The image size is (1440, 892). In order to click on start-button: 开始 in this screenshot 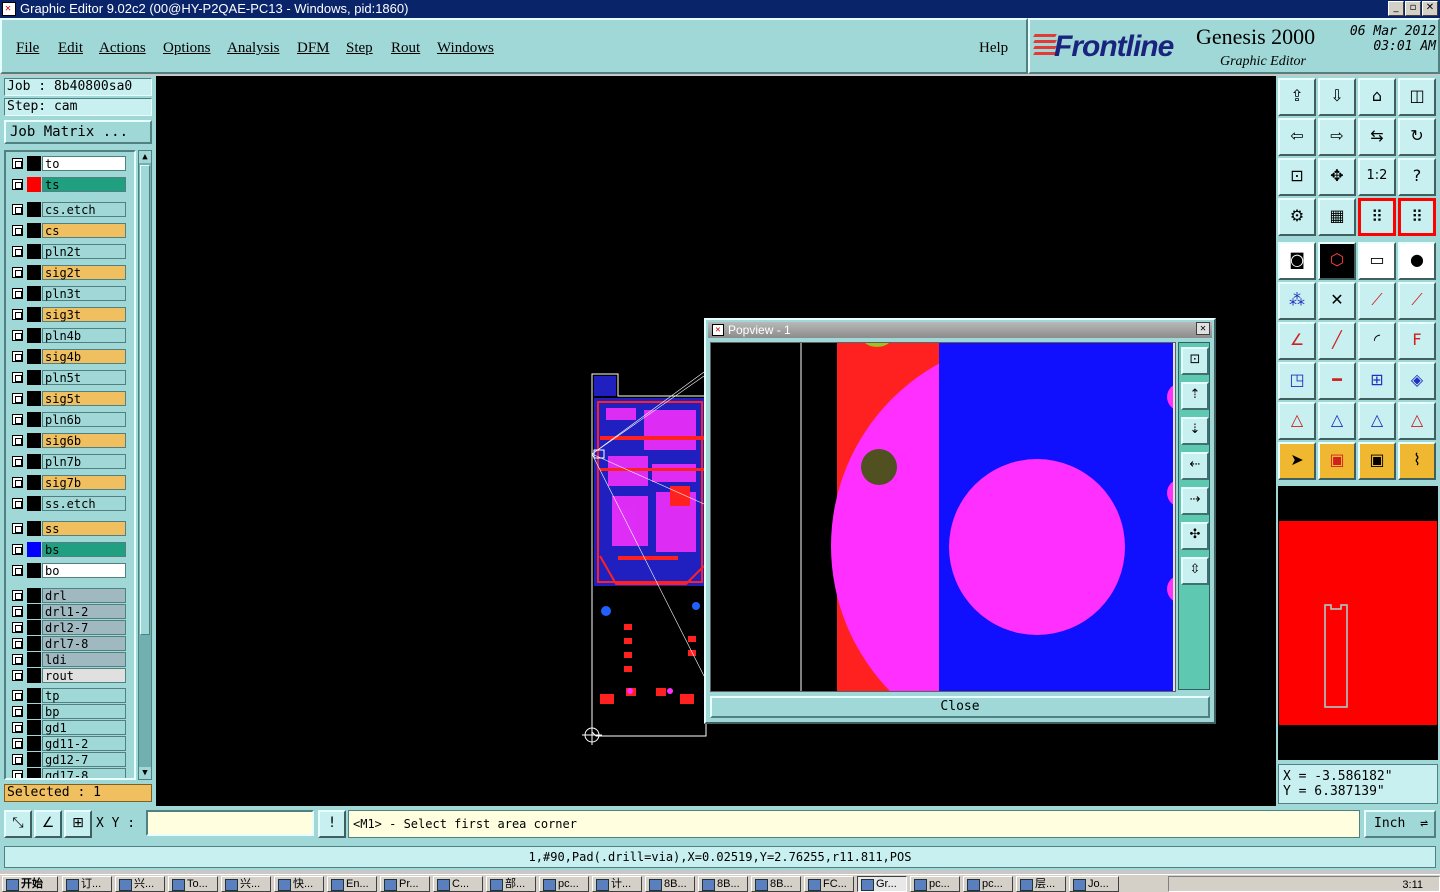, I will do `click(30, 884)`.